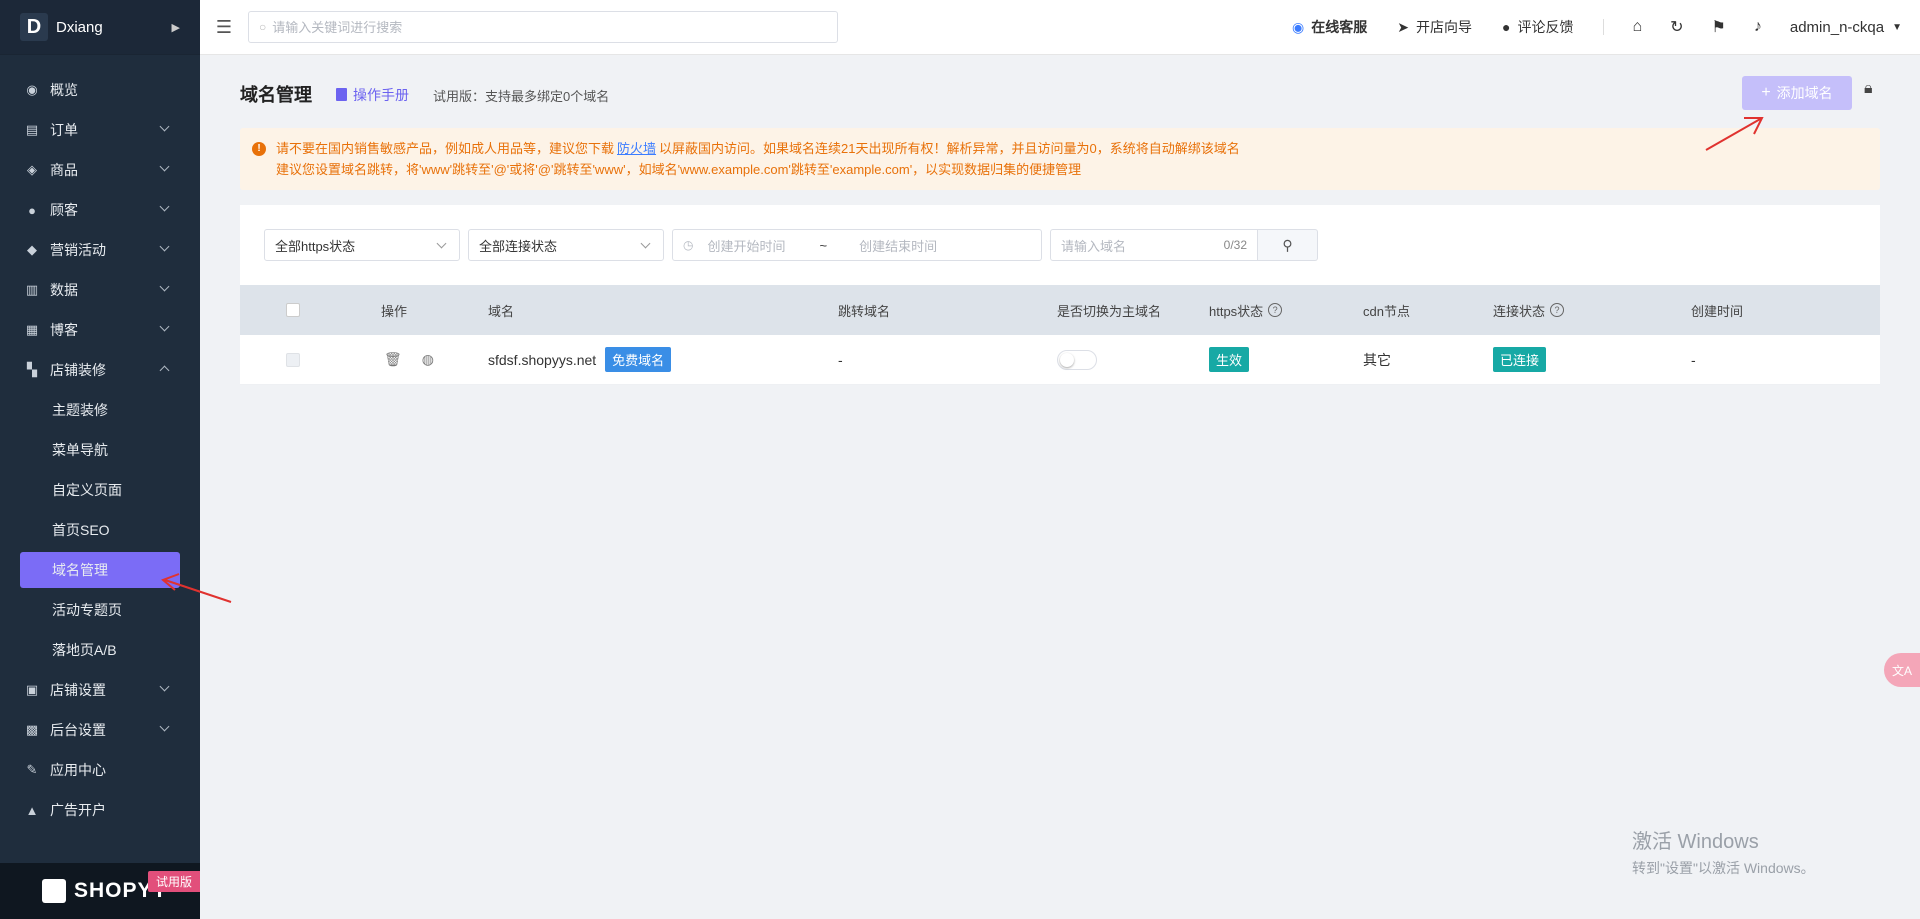 This screenshot has height=919, width=1920. I want to click on sidebar-item-customers: ● 顾客, so click(100, 210).